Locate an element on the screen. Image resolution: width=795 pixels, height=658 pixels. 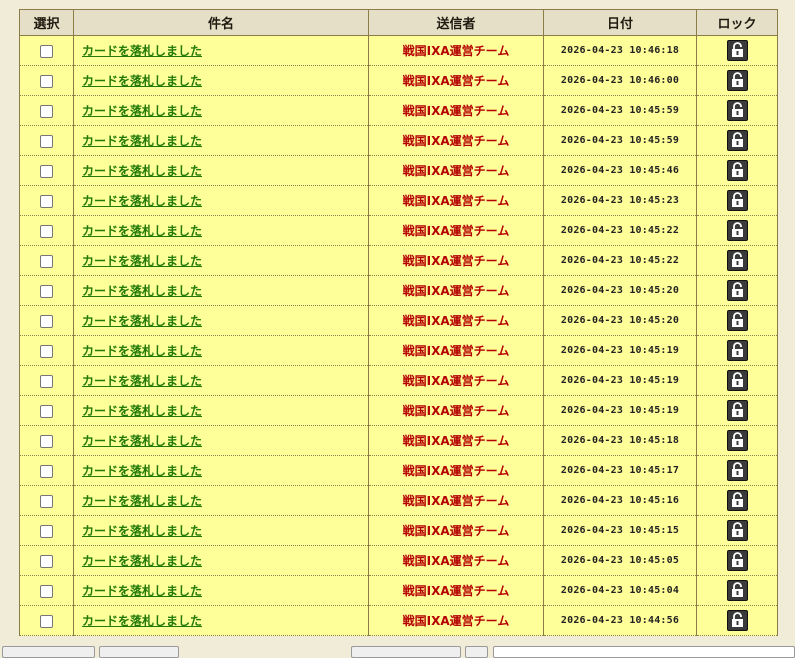
date-cell: 2026-04-23 10:45:19 is located at coordinates (620, 350).